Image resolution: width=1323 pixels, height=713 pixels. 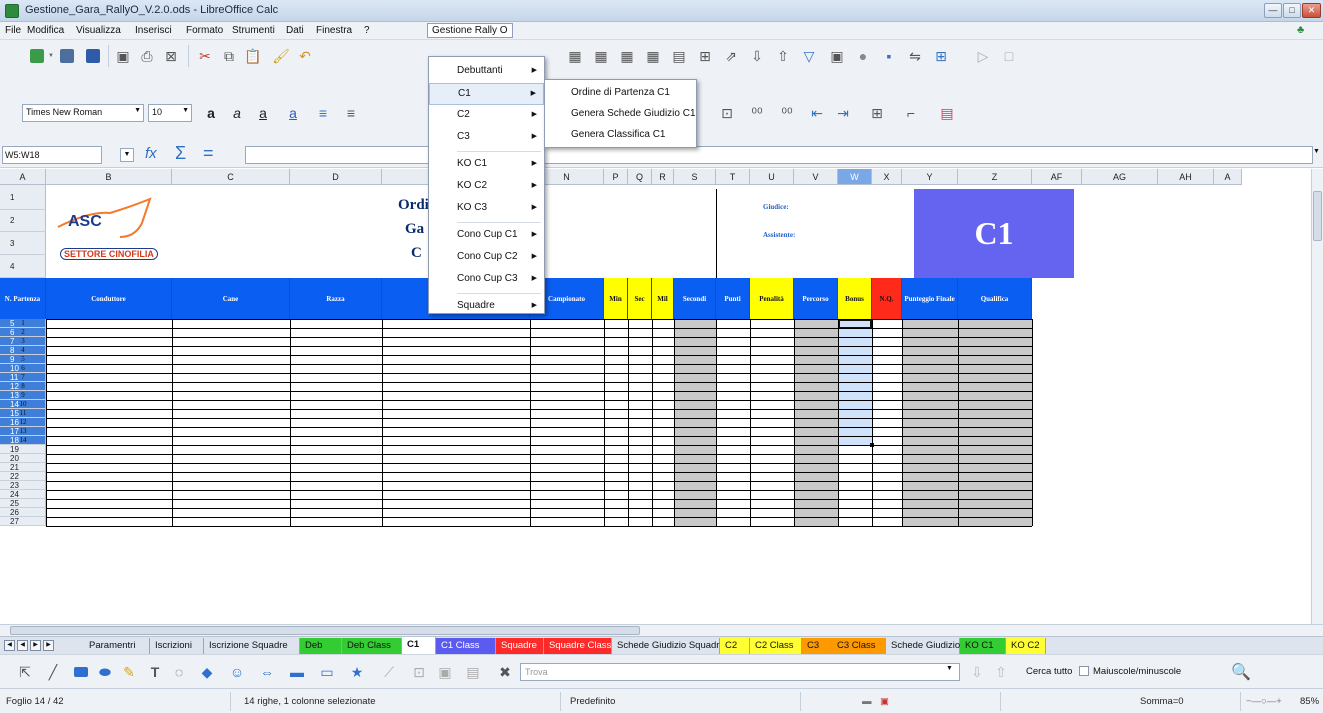 I want to click on sheet-tab: C2, so click(x=735, y=646).